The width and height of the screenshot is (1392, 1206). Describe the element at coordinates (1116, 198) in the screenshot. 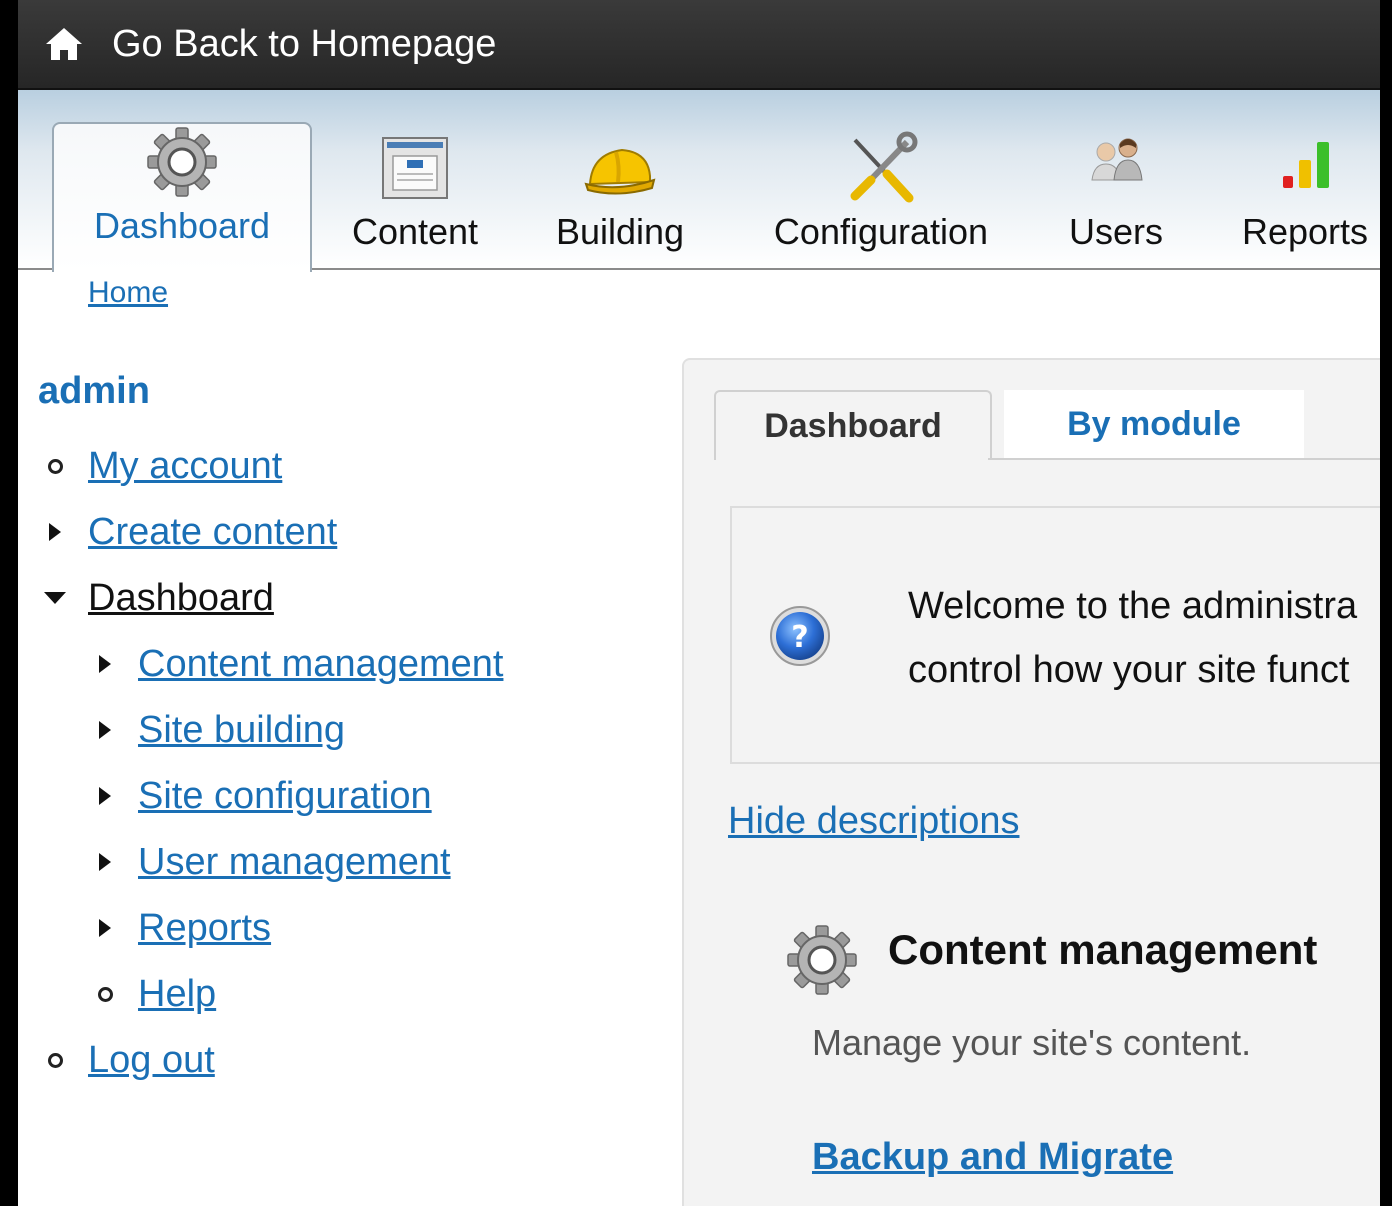

I see `tab-users: Users` at that location.